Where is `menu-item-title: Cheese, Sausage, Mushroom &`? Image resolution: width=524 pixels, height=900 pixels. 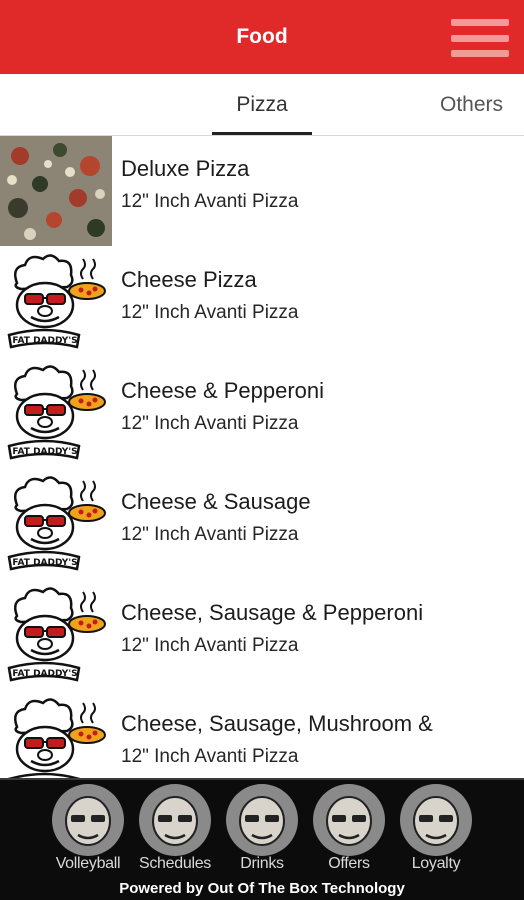 menu-item-title: Cheese, Sausage, Mushroom & is located at coordinates (277, 723).